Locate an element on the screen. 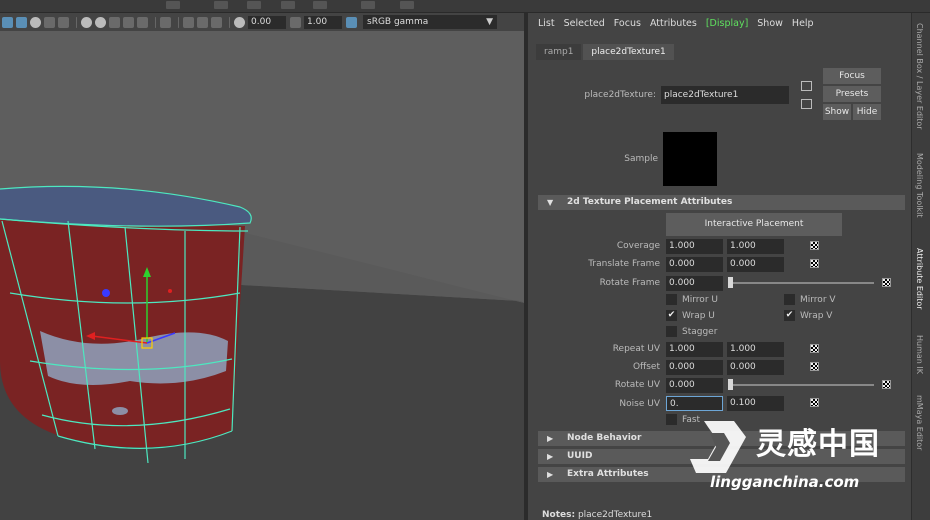  rotate-frame-slider-handle is located at coordinates (730, 282).